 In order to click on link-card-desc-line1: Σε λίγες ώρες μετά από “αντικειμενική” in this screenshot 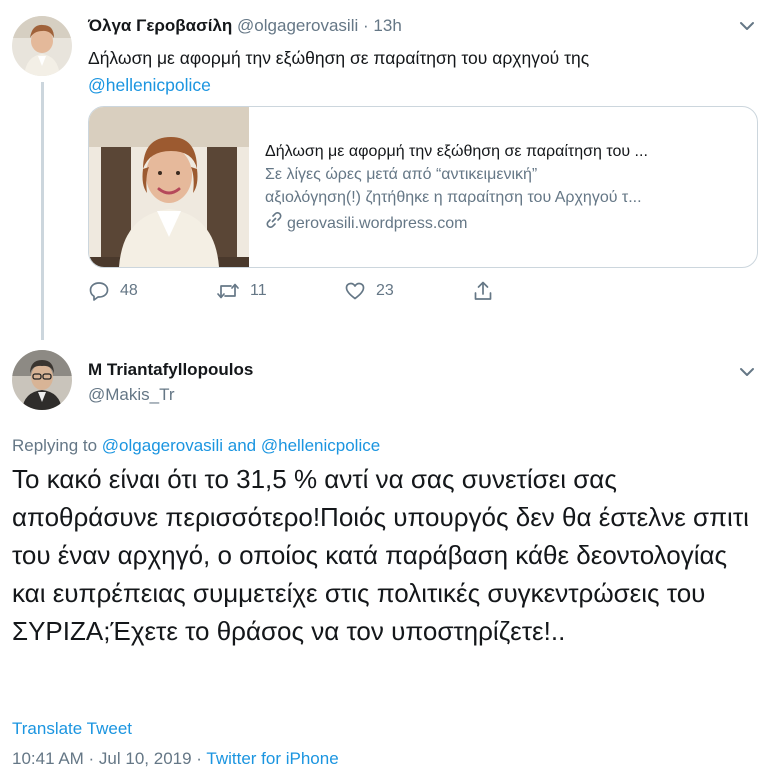, I will do `click(401, 174)`.